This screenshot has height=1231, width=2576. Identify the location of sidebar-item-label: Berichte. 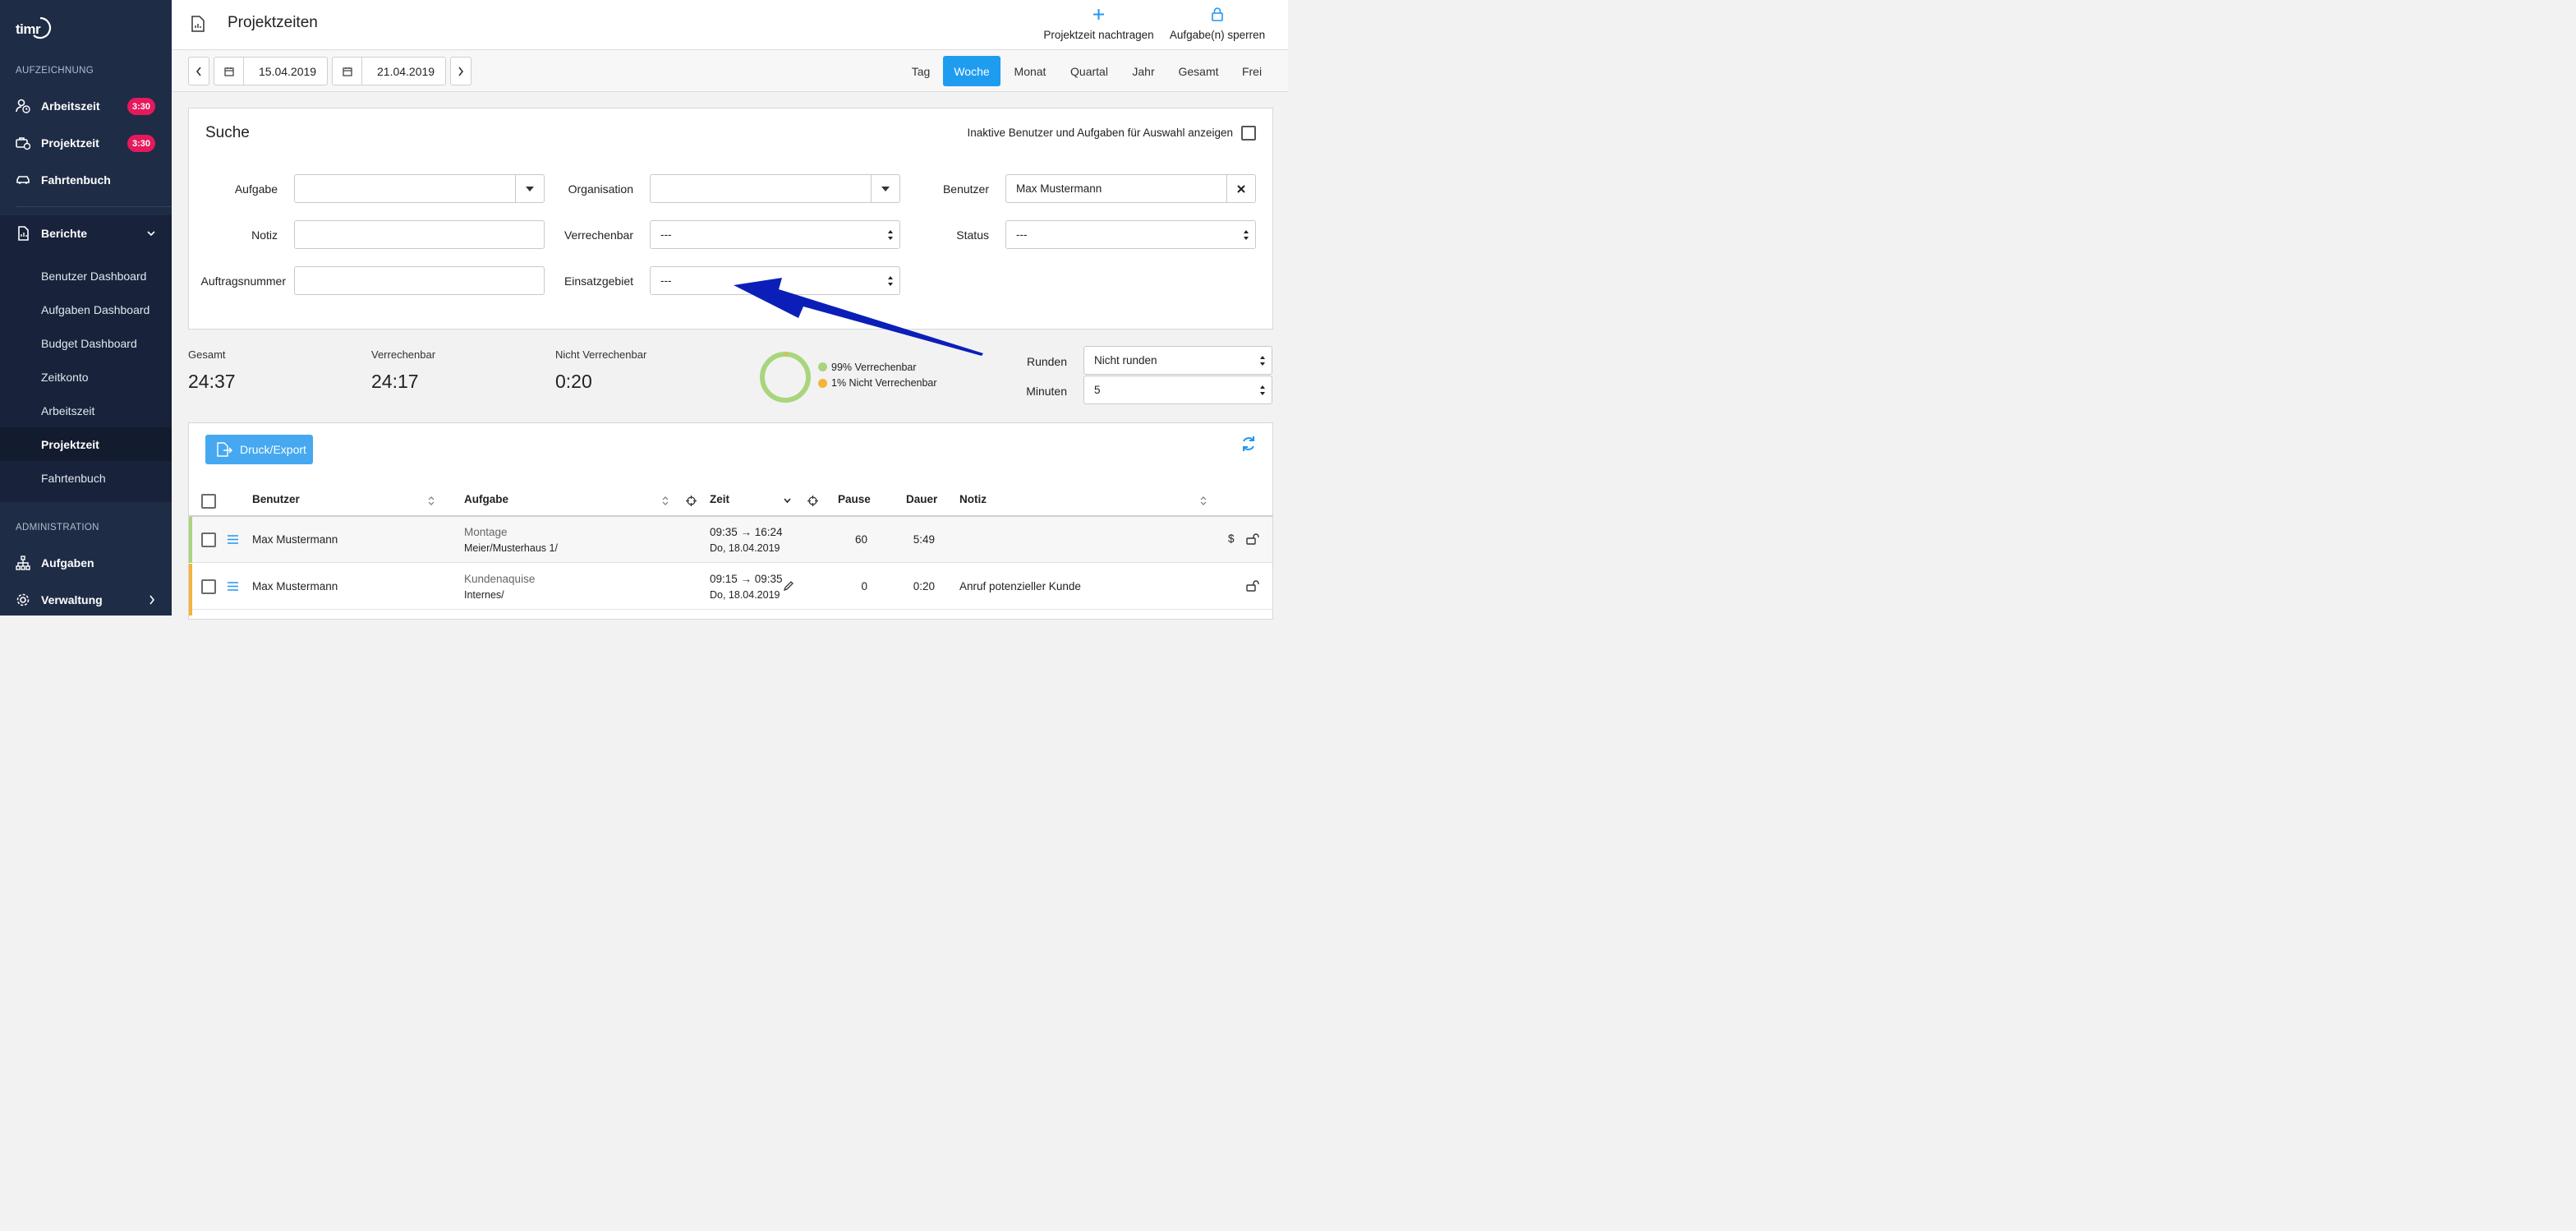
(64, 233).